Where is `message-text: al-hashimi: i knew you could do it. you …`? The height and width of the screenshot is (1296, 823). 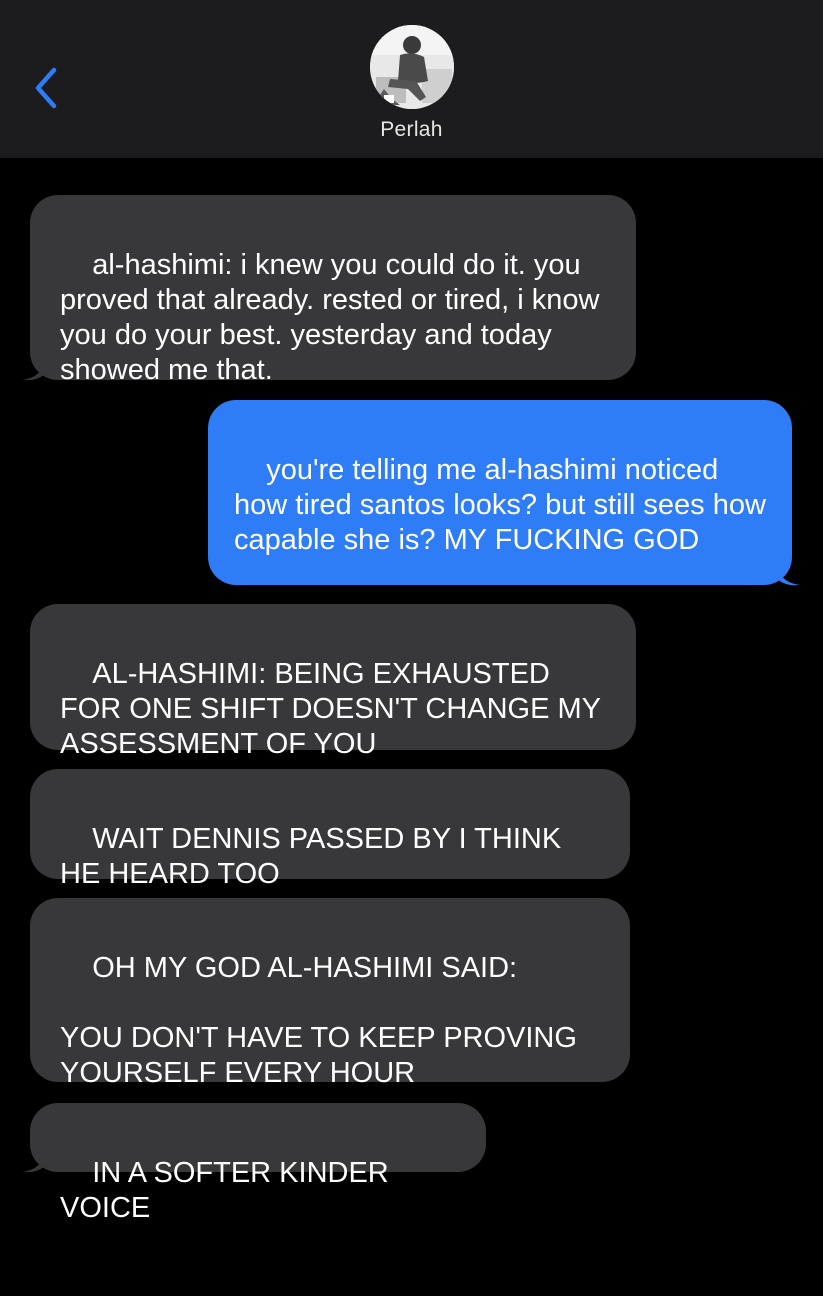
message-text: al-hashimi: i knew you could do it. you … is located at coordinates (334, 317).